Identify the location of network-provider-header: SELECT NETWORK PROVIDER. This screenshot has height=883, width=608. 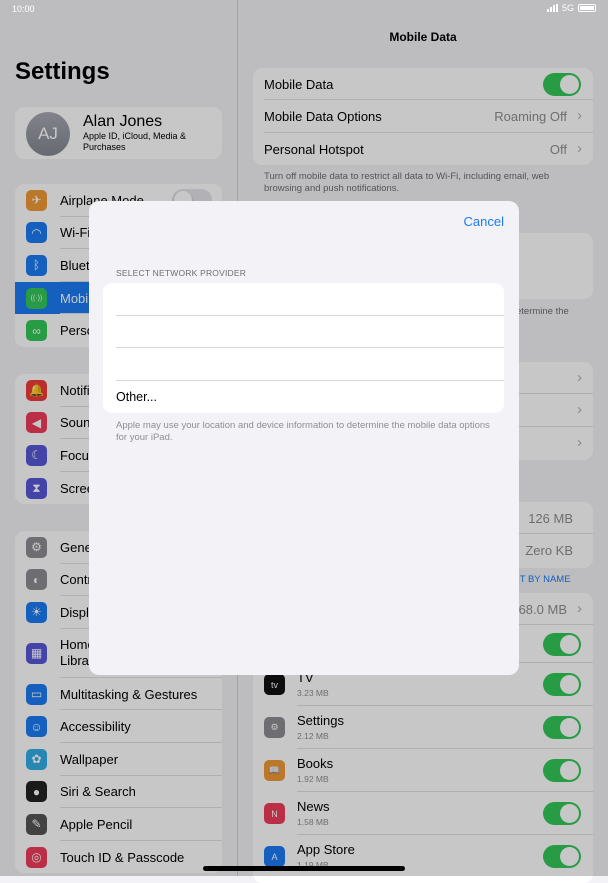
(181, 273).